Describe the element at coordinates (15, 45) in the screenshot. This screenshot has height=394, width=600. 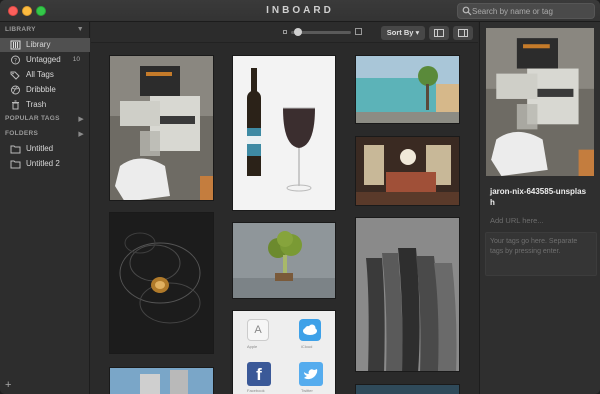
I see `library-icon` at that location.